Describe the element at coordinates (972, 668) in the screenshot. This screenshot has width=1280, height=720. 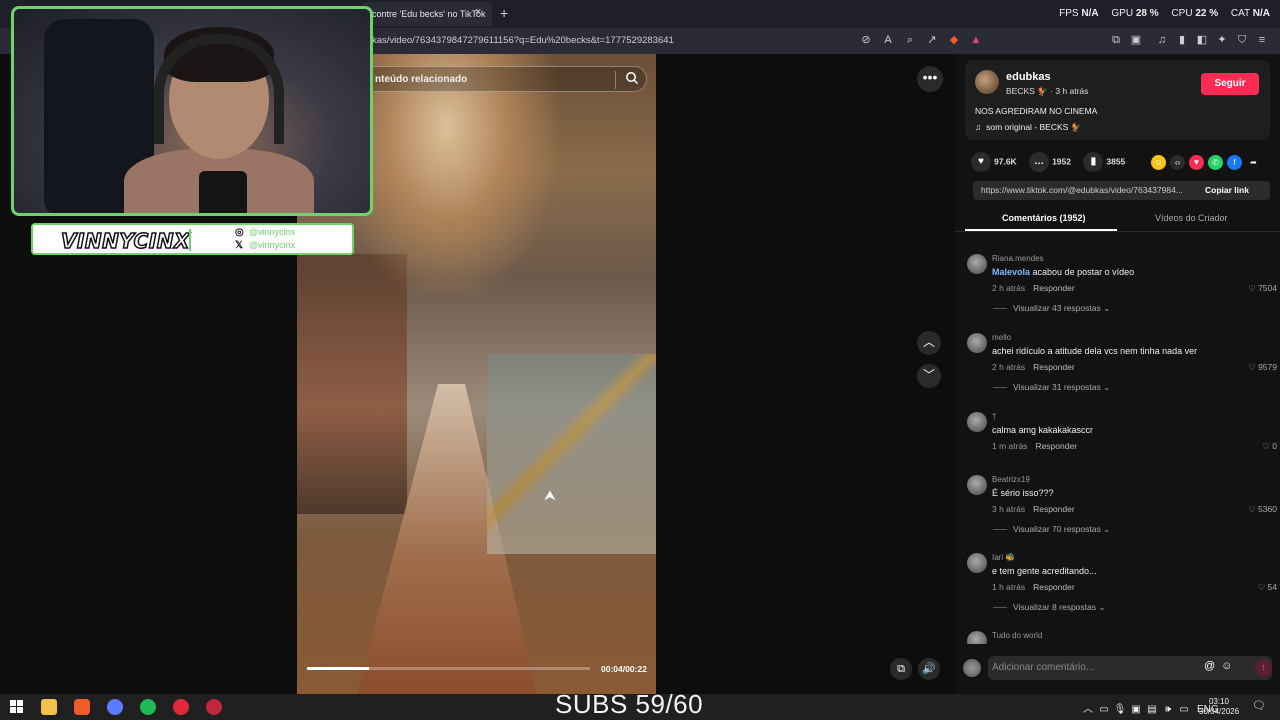
I see `user-avatar` at that location.